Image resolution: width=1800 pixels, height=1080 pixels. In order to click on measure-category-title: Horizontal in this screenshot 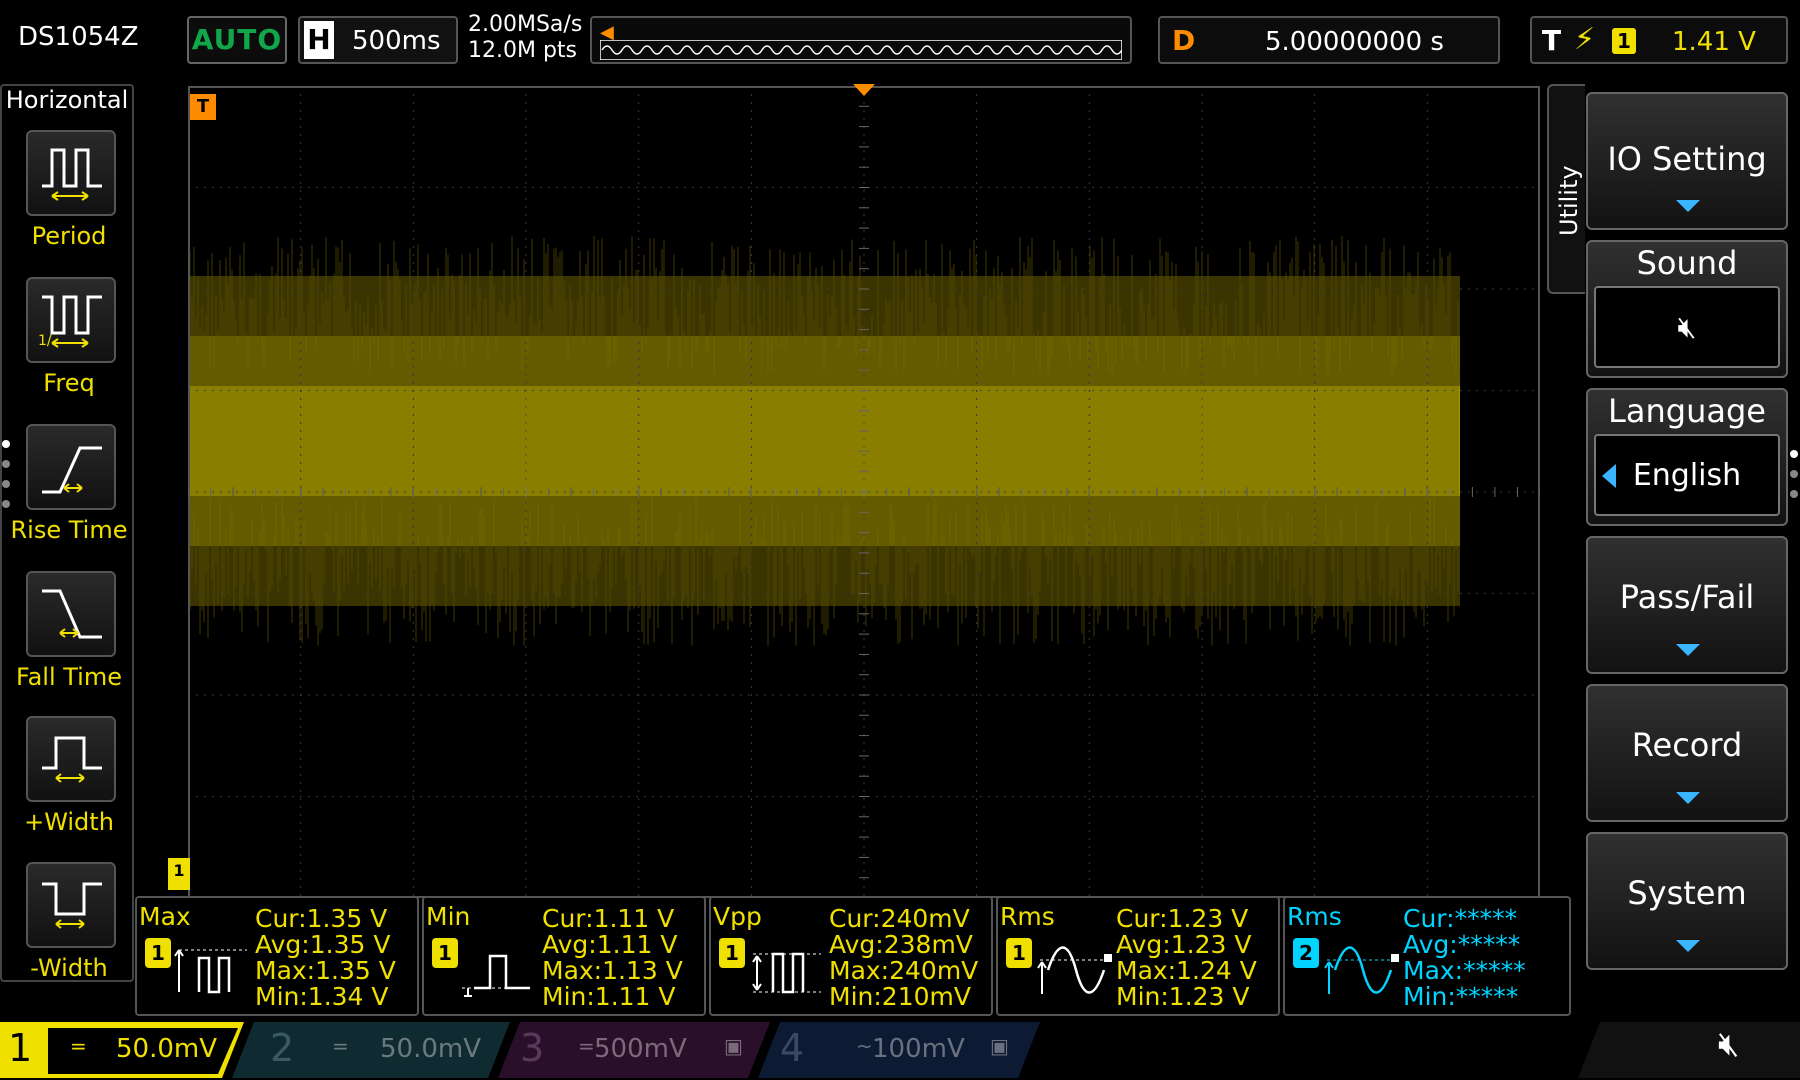, I will do `click(67, 100)`.